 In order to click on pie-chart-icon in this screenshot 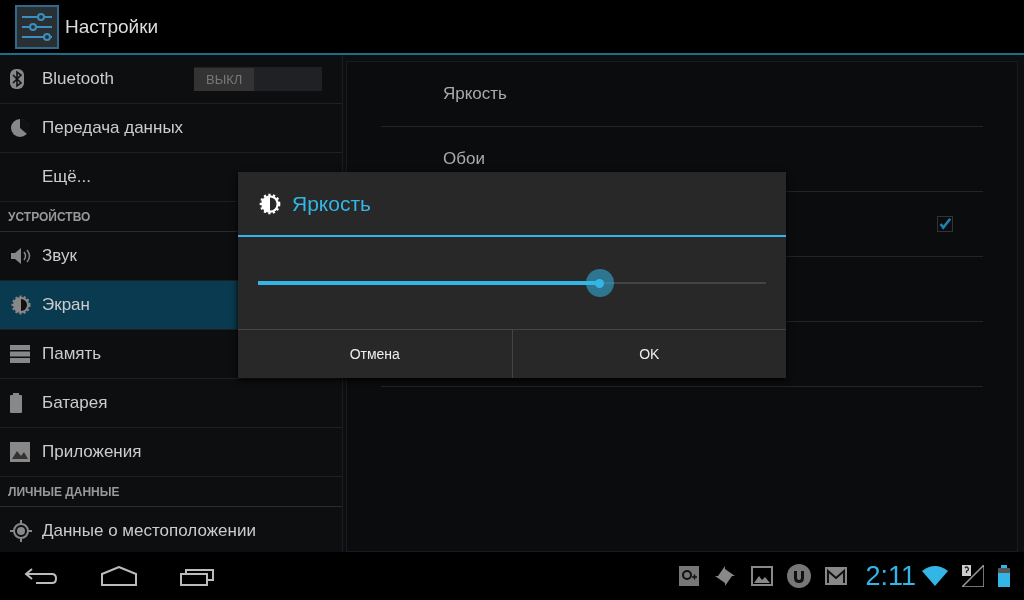, I will do `click(20, 128)`.